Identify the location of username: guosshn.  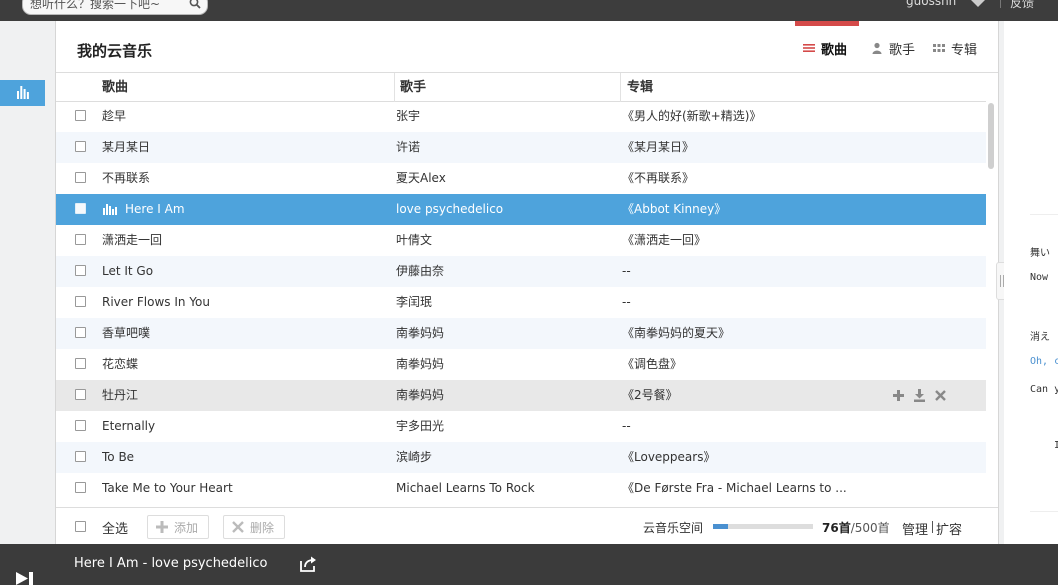
(931, 4).